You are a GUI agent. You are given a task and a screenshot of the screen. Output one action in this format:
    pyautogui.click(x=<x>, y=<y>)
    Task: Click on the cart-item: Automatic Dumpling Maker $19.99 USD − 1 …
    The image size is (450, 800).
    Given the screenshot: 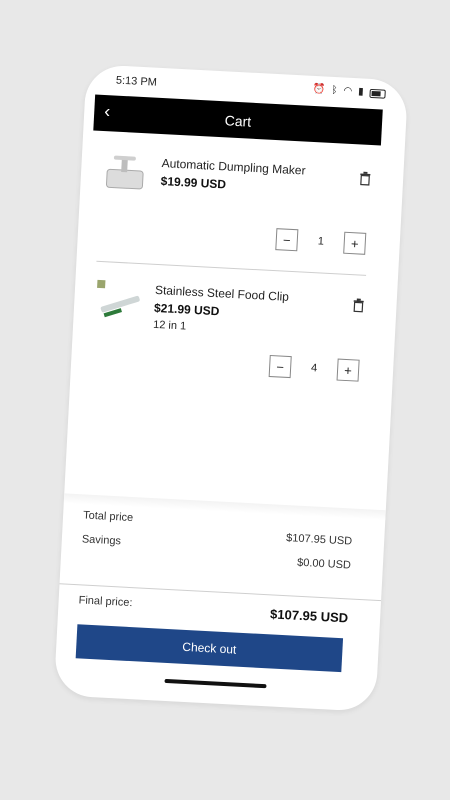 What is the action you would take?
    pyautogui.click(x=233, y=204)
    